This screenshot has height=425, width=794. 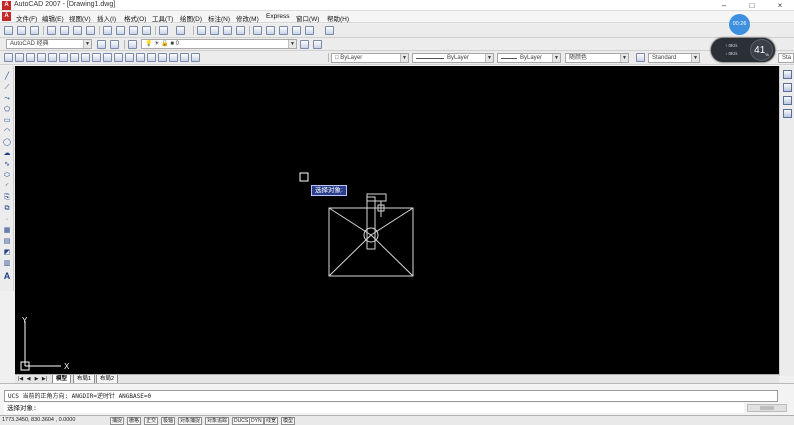 I want to click on insert-block-icon: ⎘, so click(x=7, y=197).